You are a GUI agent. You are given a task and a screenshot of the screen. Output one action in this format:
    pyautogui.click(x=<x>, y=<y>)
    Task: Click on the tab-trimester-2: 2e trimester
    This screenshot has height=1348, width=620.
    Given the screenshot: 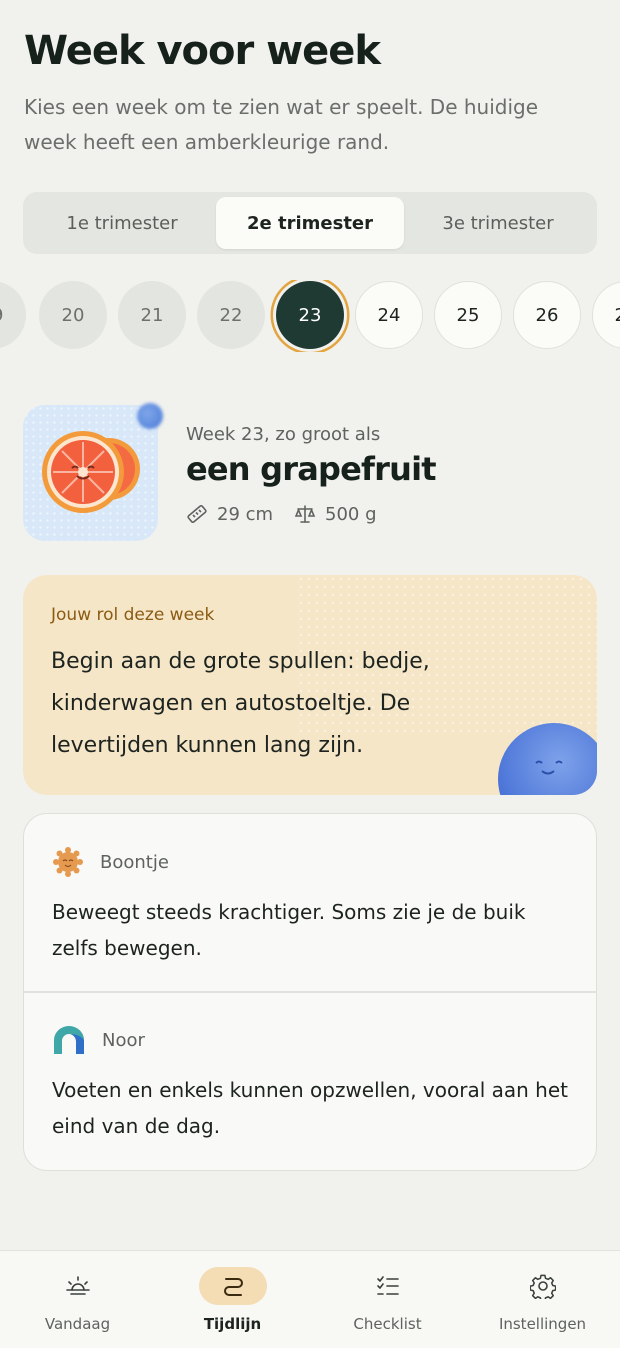 What is the action you would take?
    pyautogui.click(x=310, y=223)
    